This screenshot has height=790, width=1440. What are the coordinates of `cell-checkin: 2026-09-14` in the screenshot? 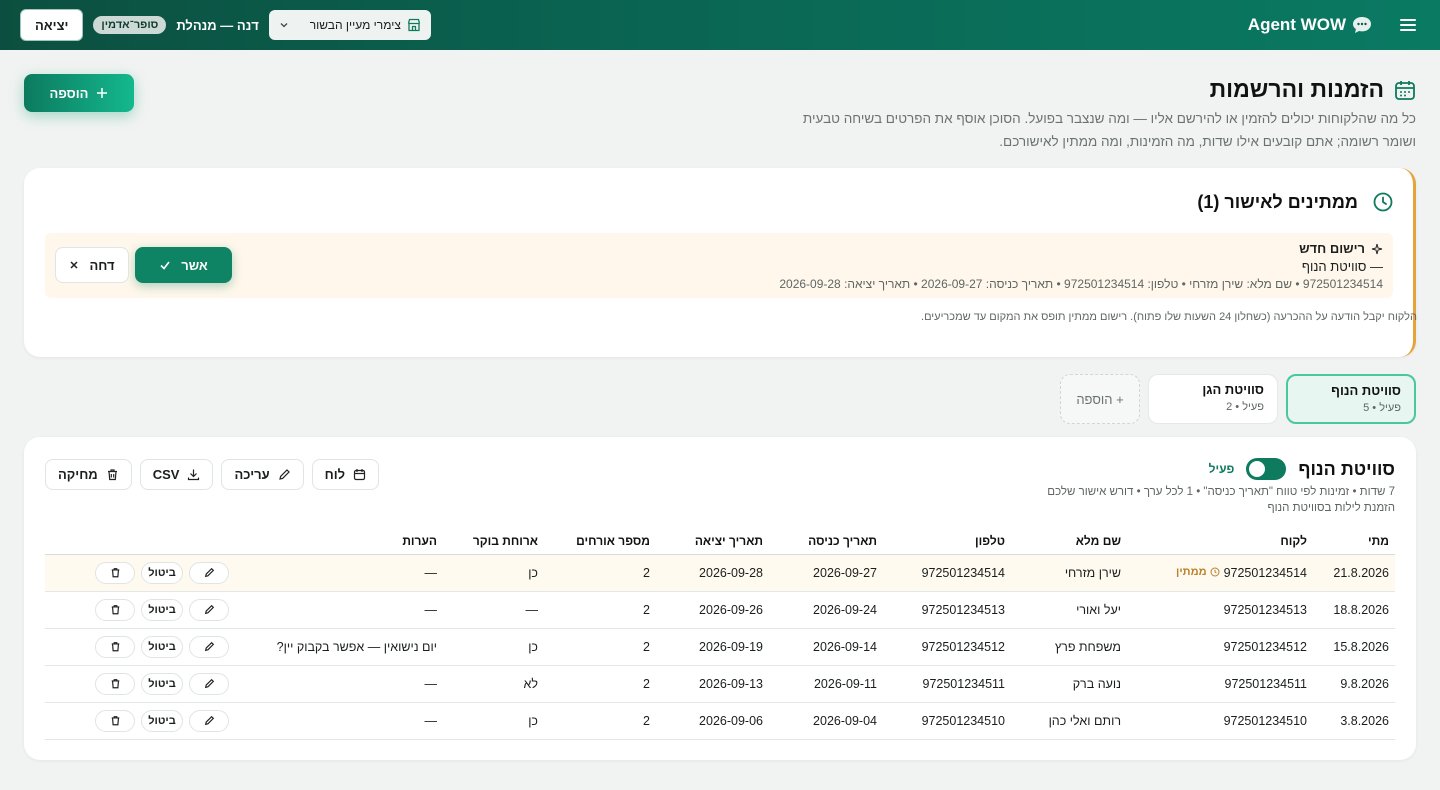 It's located at (826, 647).